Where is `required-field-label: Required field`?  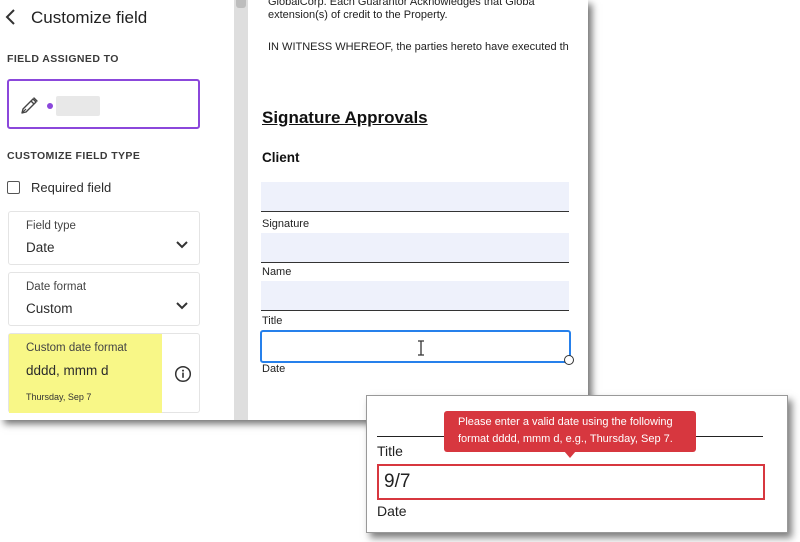
required-field-label: Required field is located at coordinates (71, 187).